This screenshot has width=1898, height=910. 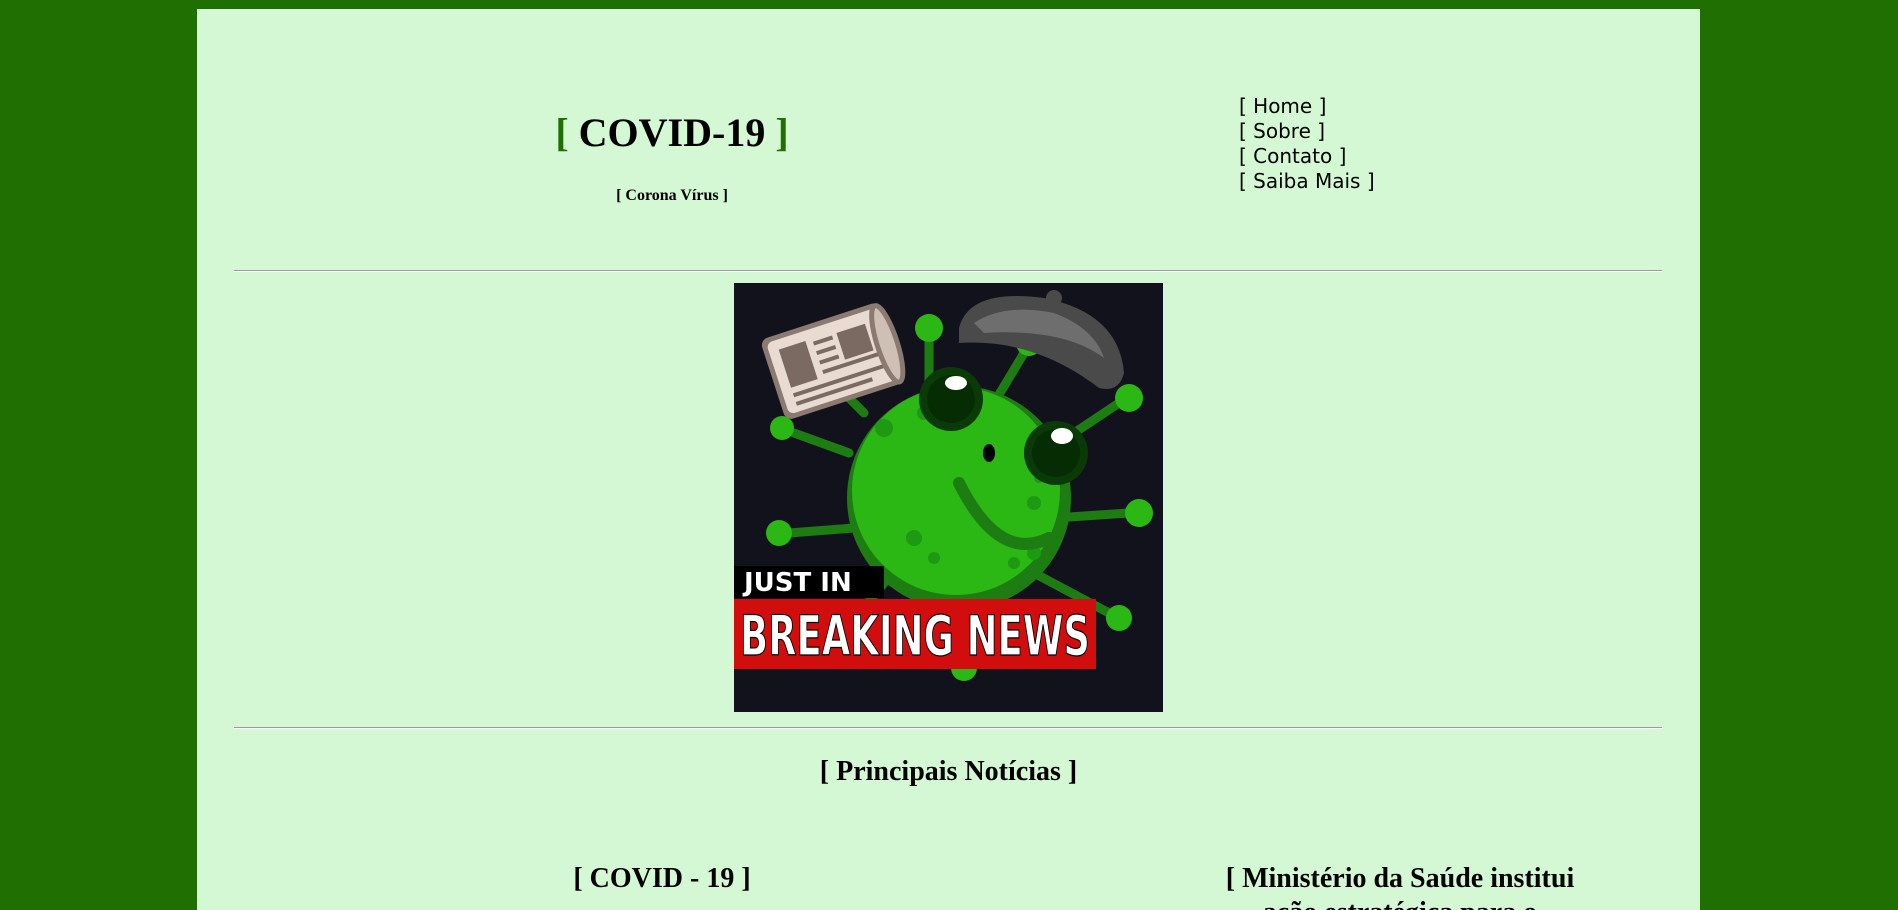 What do you see at coordinates (1307, 106) in the screenshot?
I see `nav-item-home: [ Home ]` at bounding box center [1307, 106].